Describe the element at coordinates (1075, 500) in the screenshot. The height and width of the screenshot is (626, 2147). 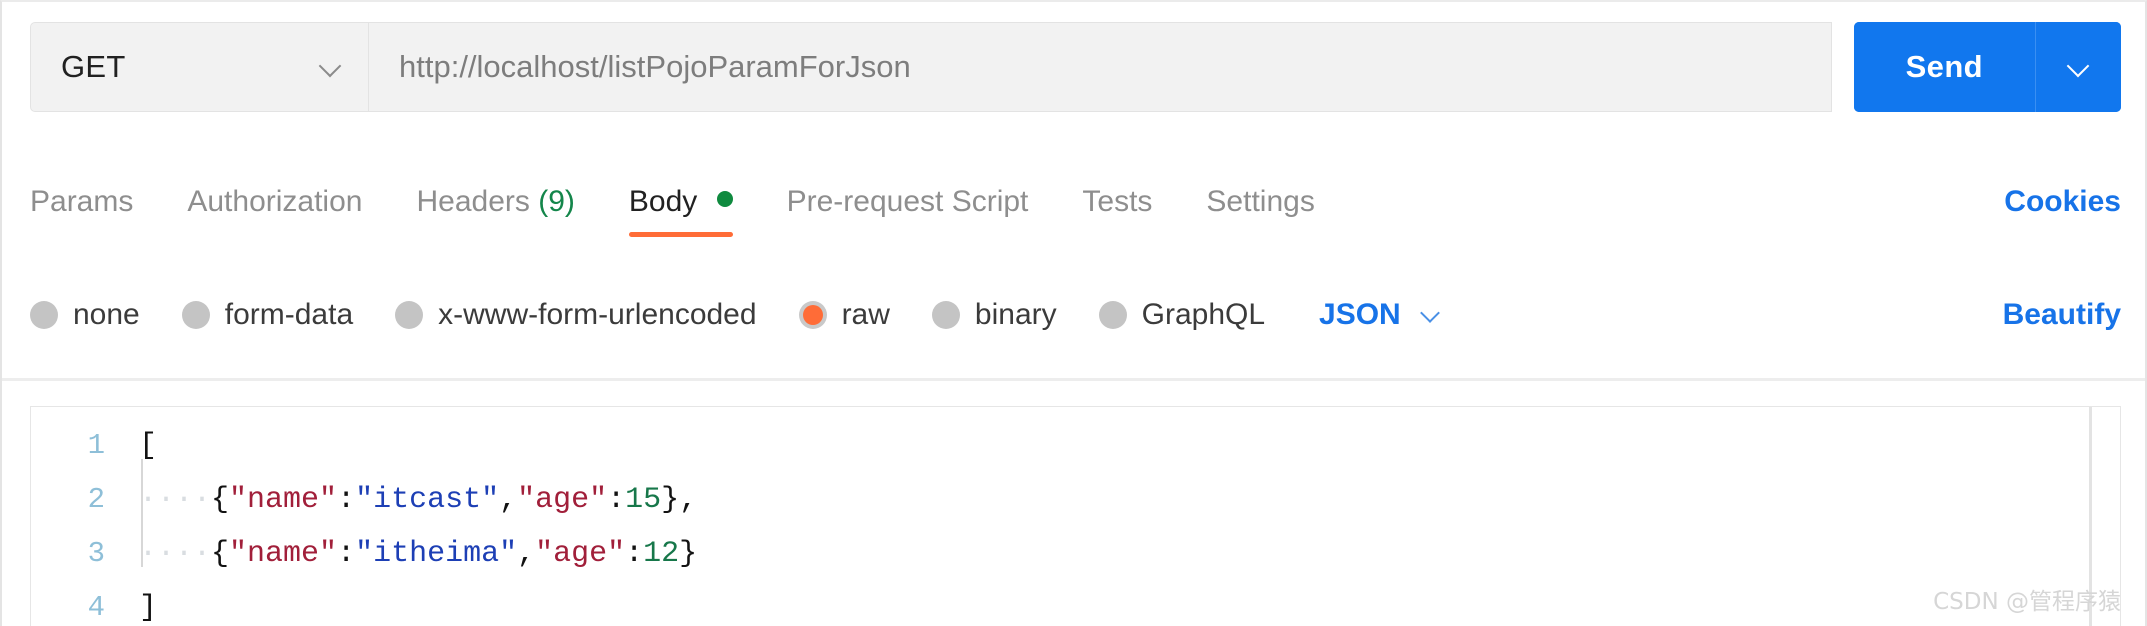
I see `code-line: 2 ····{"name":"itcast","age":15},` at that location.